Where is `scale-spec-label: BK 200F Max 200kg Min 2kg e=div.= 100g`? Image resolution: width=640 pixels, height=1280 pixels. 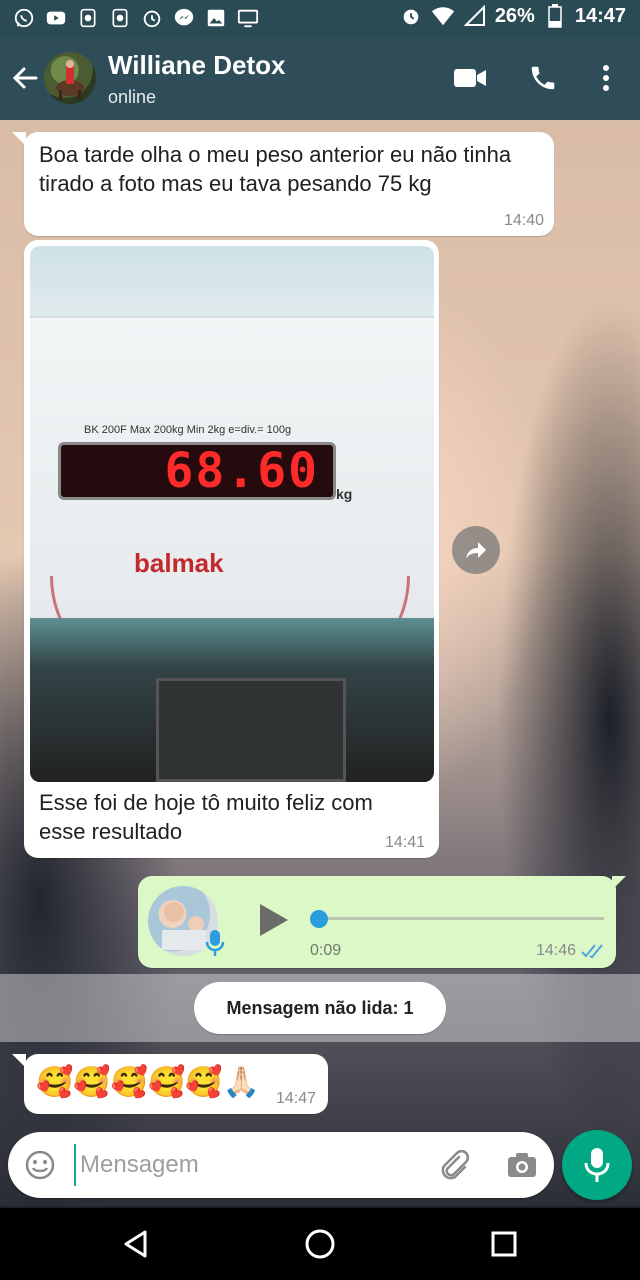
scale-spec-label: BK 200F Max 200kg Min 2kg e=div.= 100g is located at coordinates (188, 430).